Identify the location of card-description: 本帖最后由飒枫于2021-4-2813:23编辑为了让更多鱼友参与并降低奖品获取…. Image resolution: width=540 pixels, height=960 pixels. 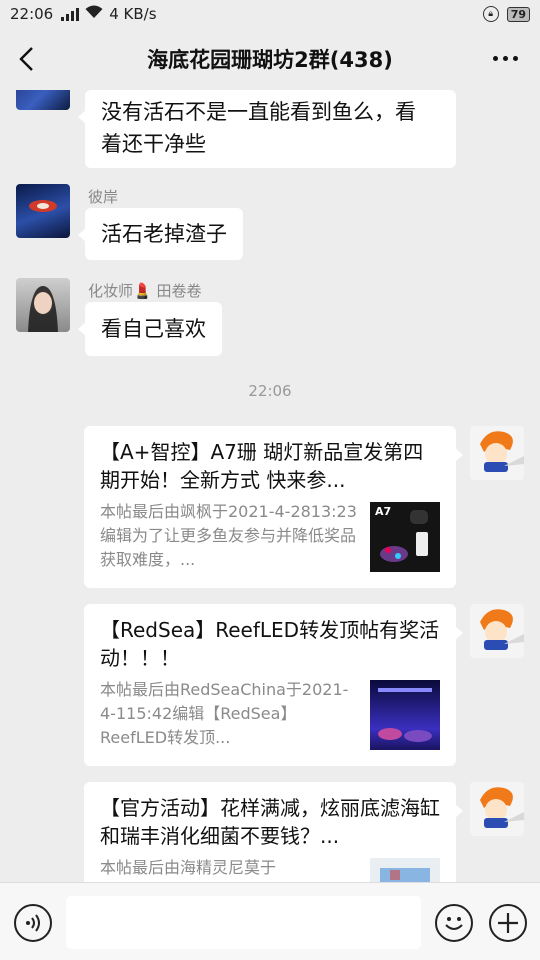
(228, 535).